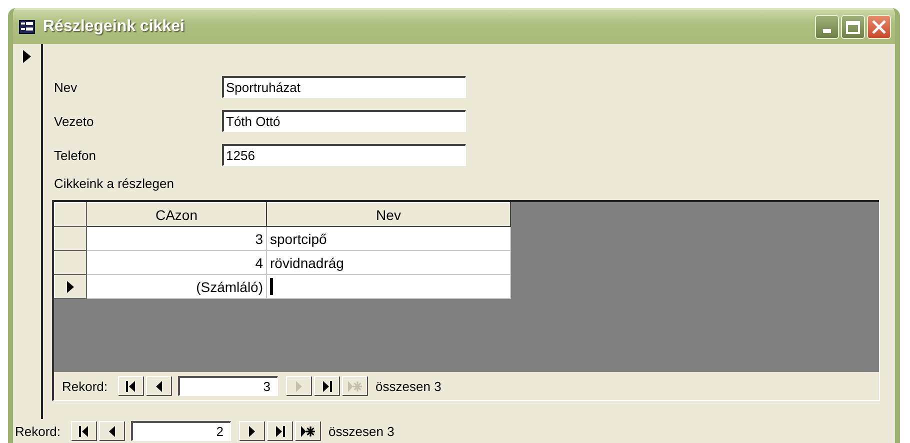 The width and height of the screenshot is (910, 443). I want to click on current-row-icon, so click(70, 286).